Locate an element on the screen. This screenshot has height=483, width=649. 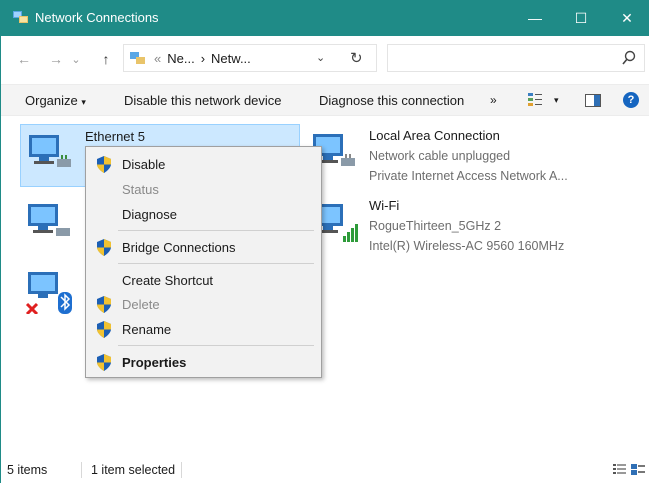
up-arrow-icon: ↑ is located at coordinates (106, 59).